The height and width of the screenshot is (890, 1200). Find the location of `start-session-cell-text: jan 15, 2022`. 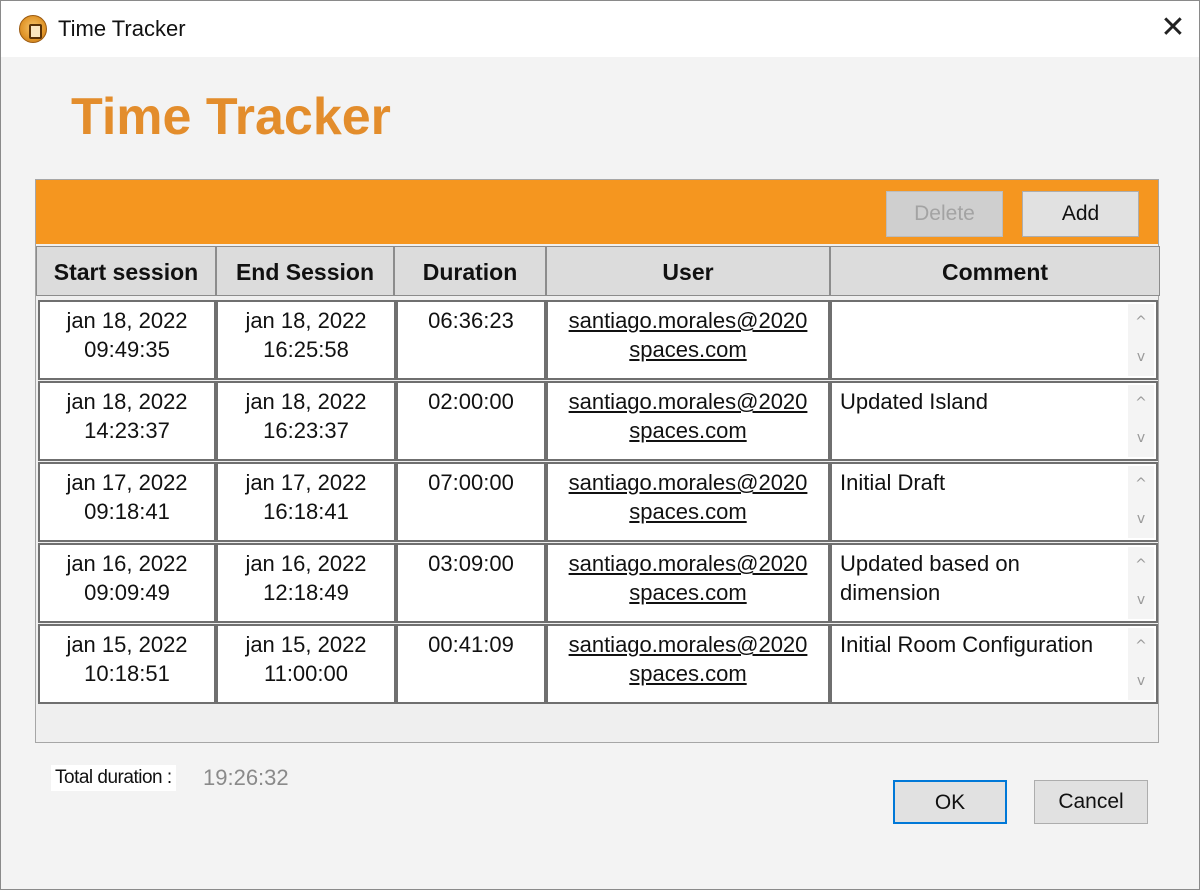

start-session-cell-text: jan 15, 2022 is located at coordinates (127, 644).